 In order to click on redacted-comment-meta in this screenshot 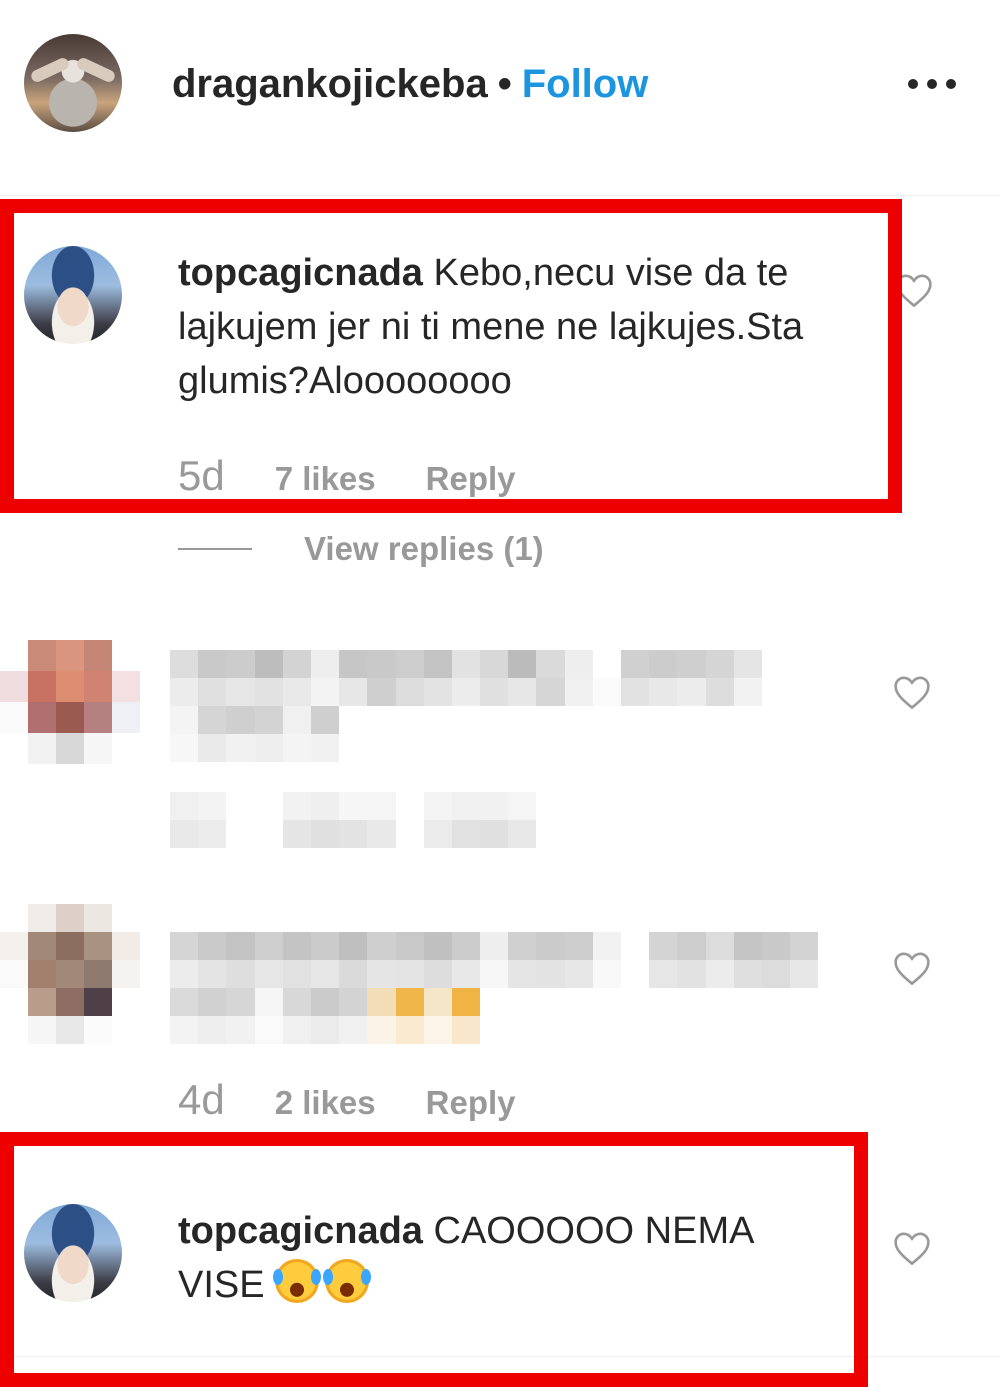, I will do `click(368, 820)`.